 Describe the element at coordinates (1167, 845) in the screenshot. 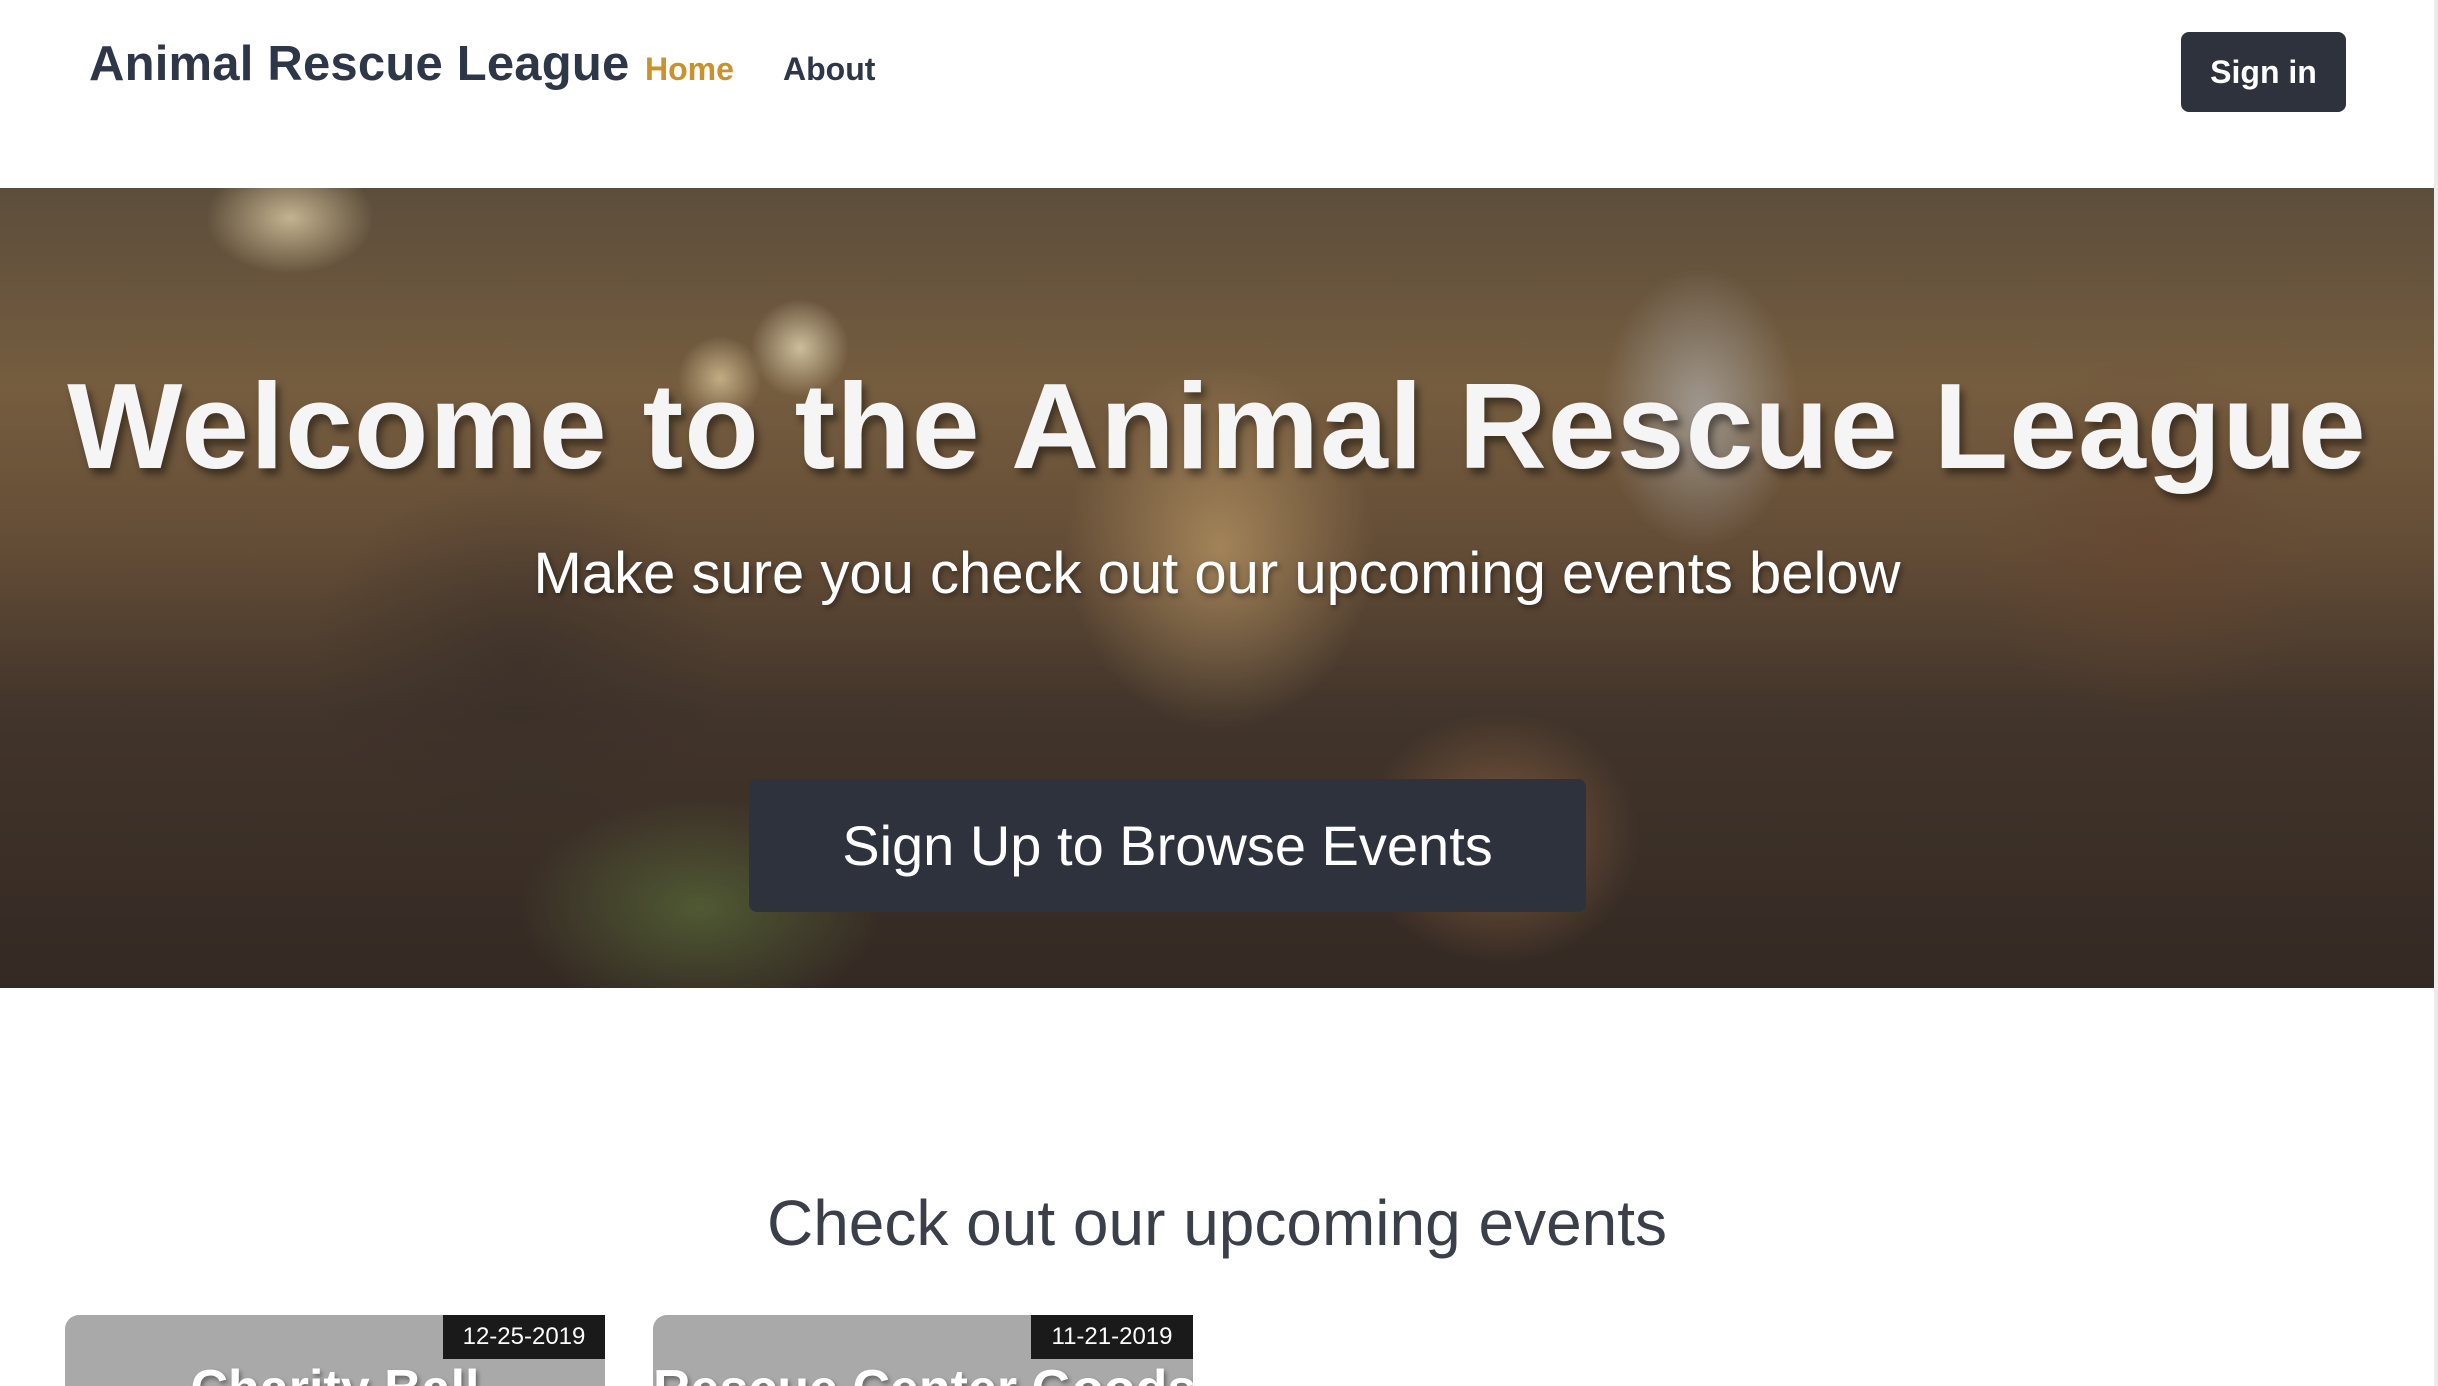

I see `sign-up-browse-events-button: Sign Up to Browse Events` at that location.